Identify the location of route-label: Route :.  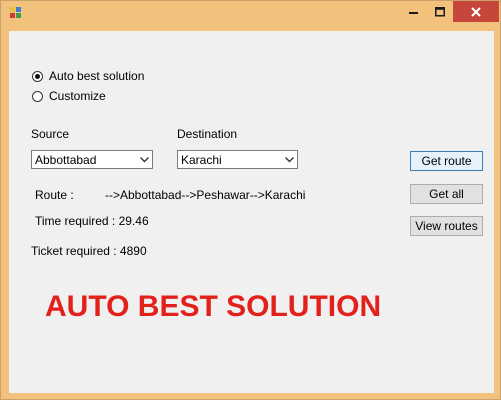
(54, 195).